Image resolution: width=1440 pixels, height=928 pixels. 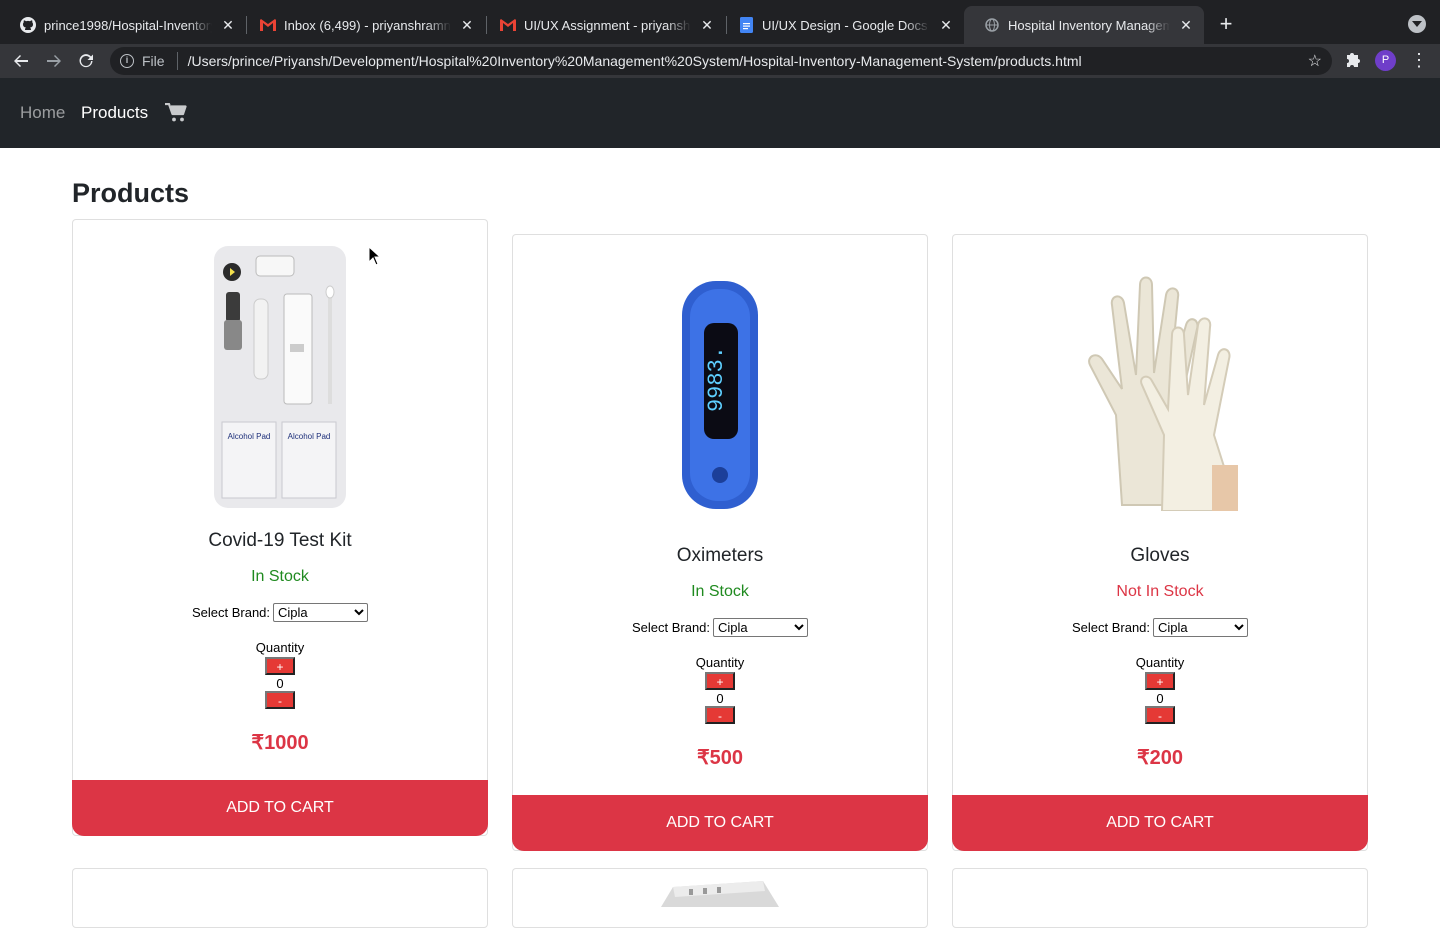 What do you see at coordinates (1315, 61) in the screenshot?
I see `bookmark-star-icon: ☆` at bounding box center [1315, 61].